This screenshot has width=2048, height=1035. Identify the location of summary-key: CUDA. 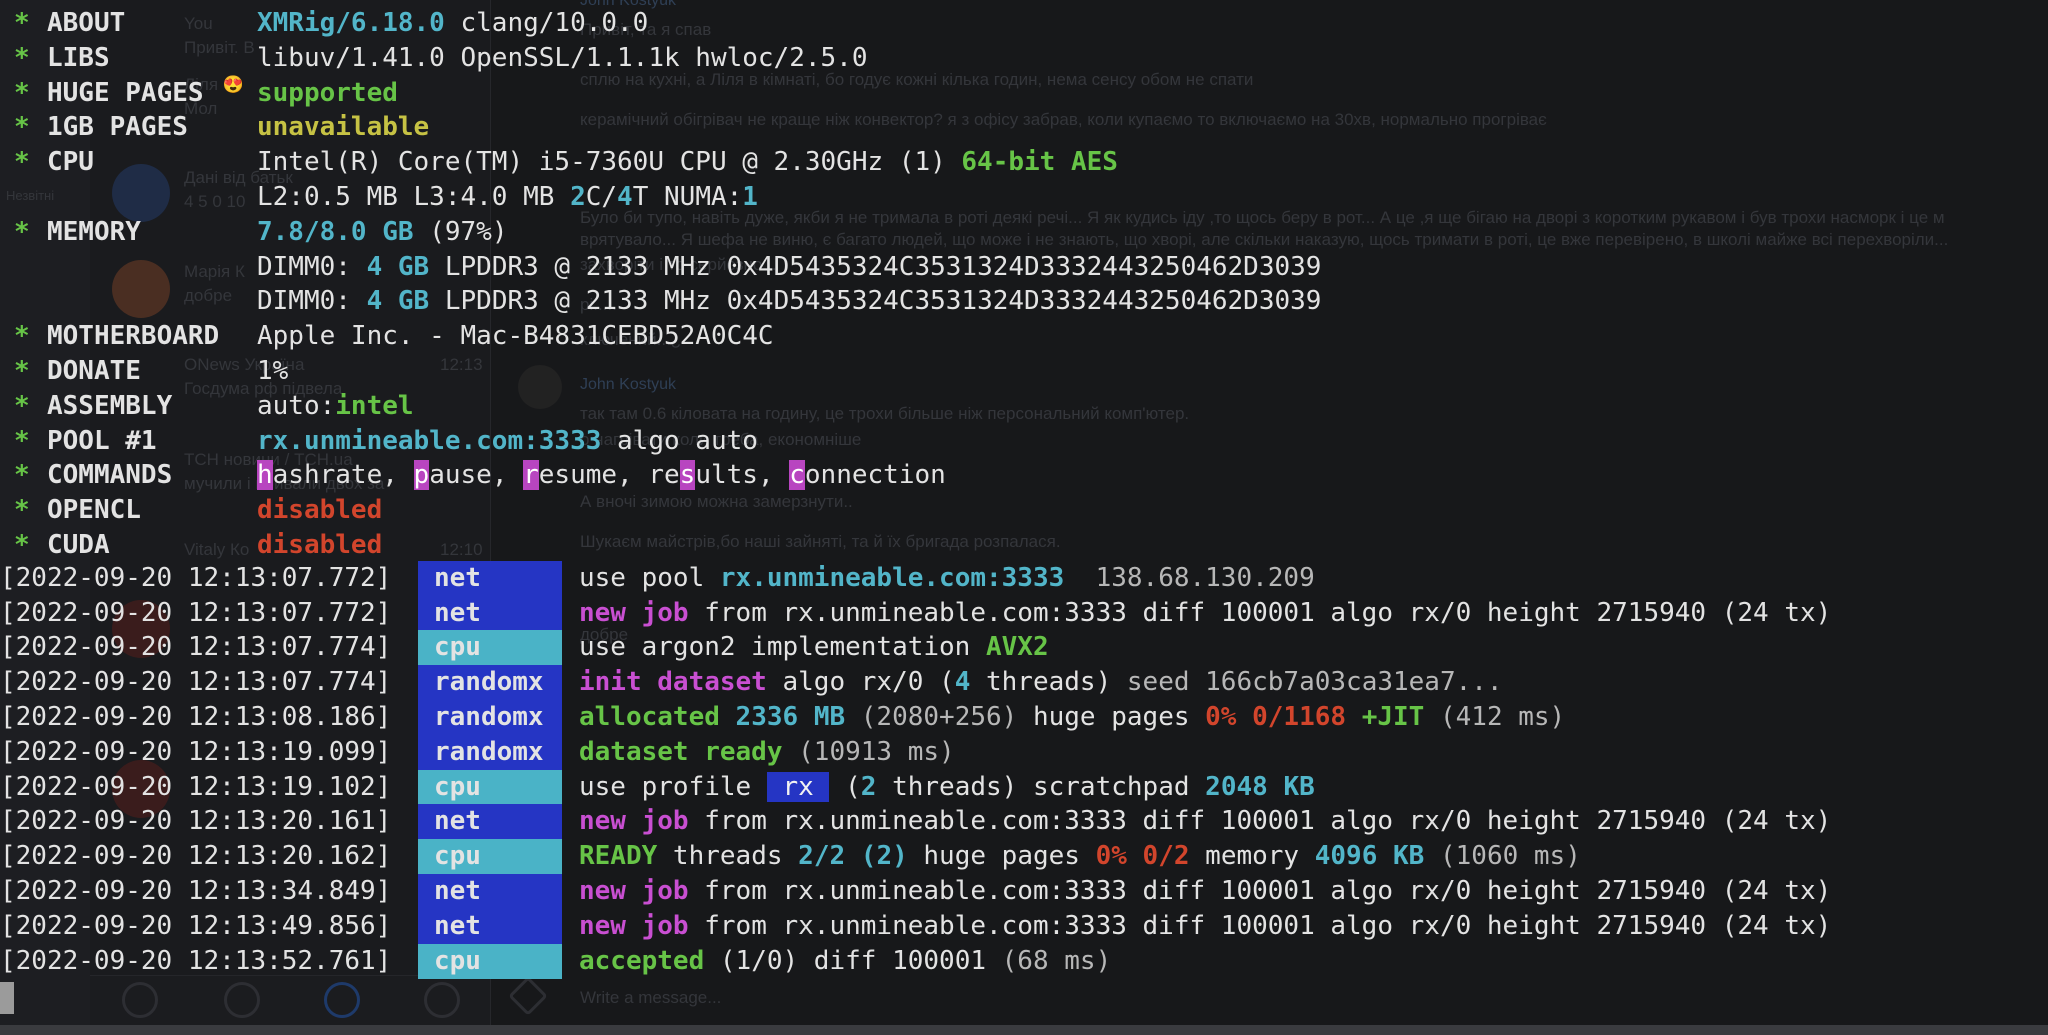
(78, 545).